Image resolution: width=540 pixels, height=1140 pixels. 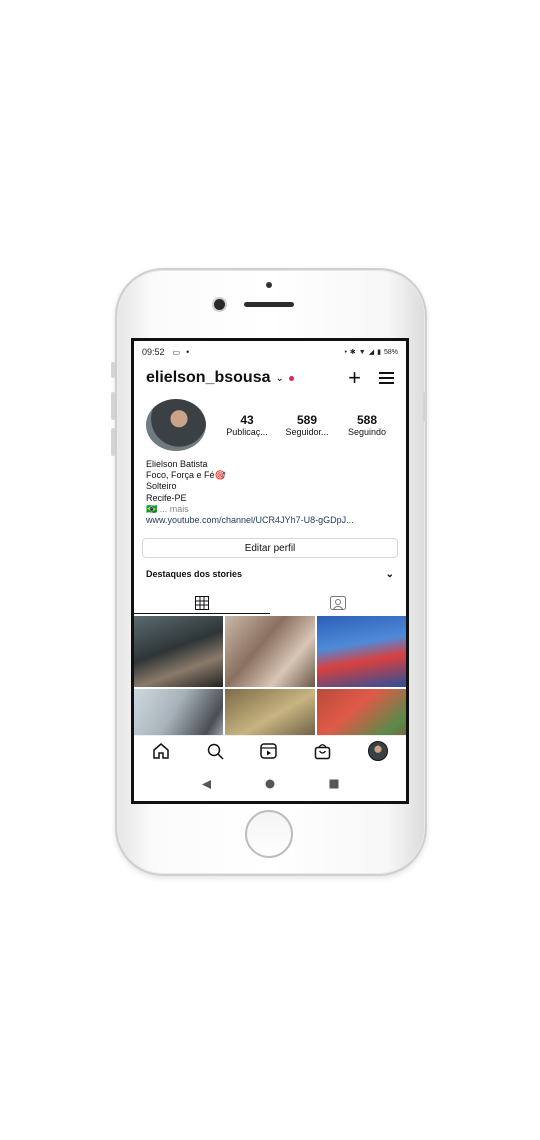 I want to click on status-icons: • ✱ ▼ ◢ ▮ 58%, so click(x=371, y=352).